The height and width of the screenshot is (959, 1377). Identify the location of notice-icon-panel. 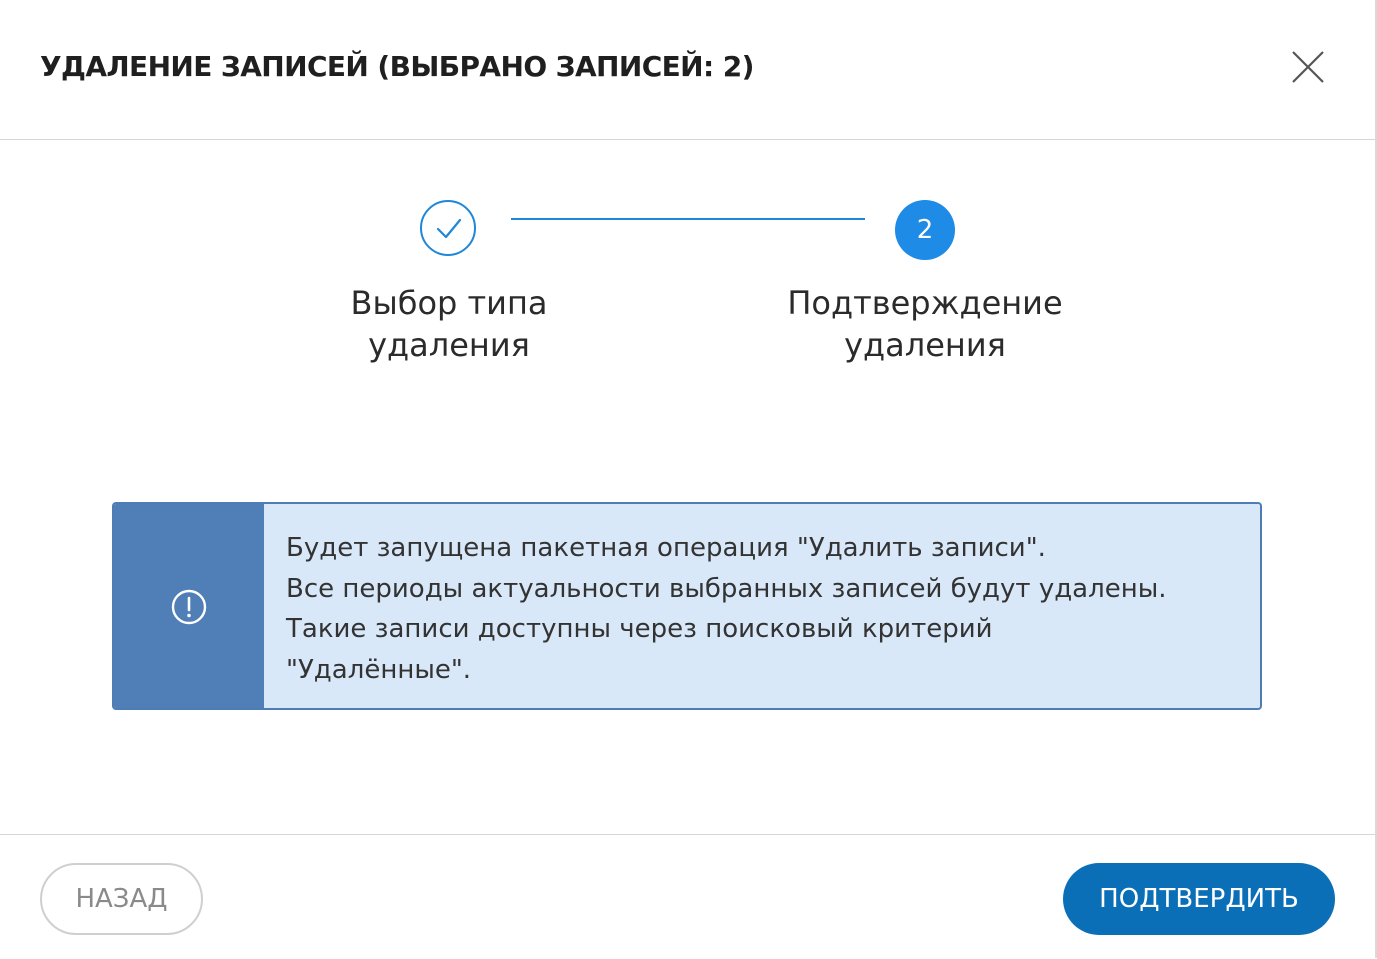
(189, 606).